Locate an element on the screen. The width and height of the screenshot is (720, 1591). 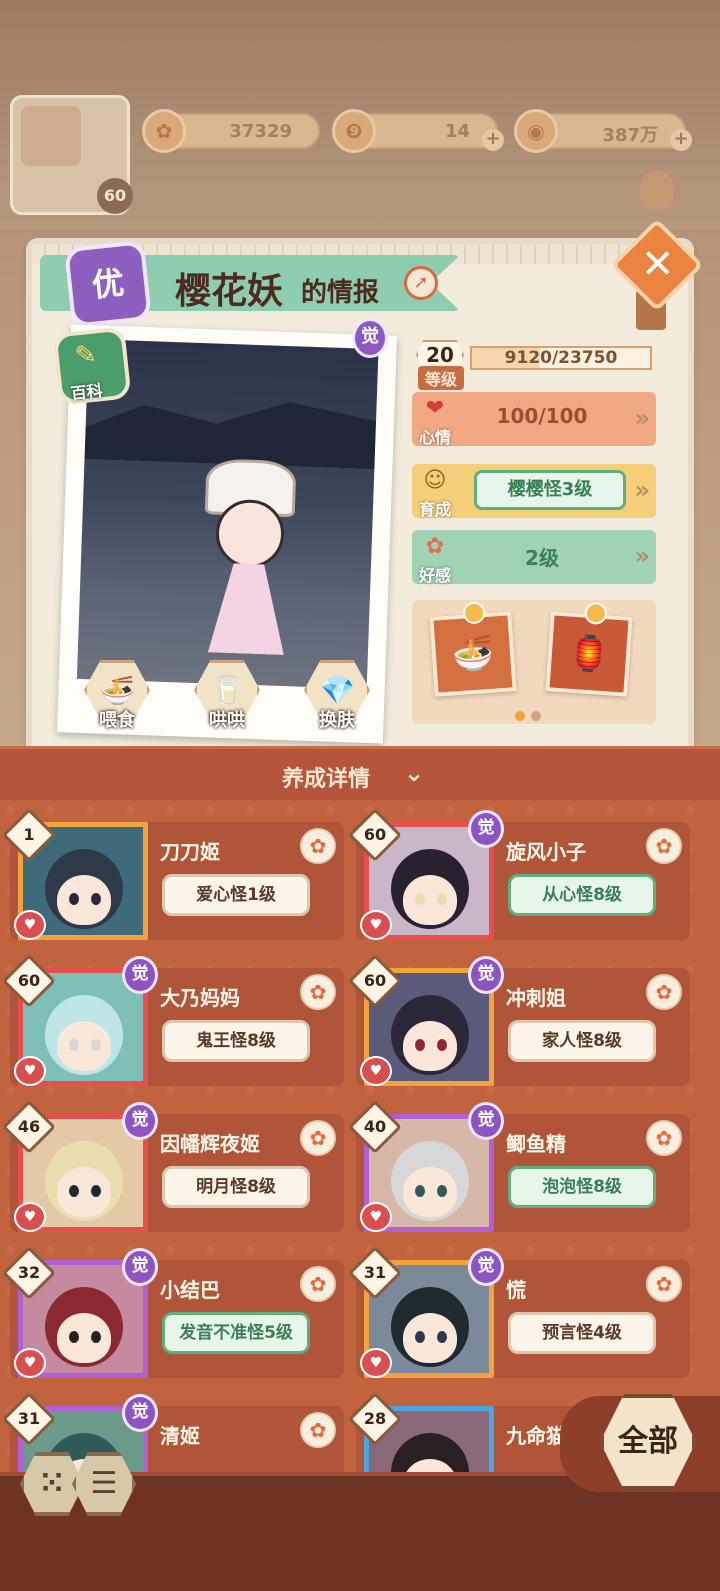
roster-card: 40 觉 ♥ 鲫鱼精 ✿ 泡泡怪8级 is located at coordinates (519, 1166).